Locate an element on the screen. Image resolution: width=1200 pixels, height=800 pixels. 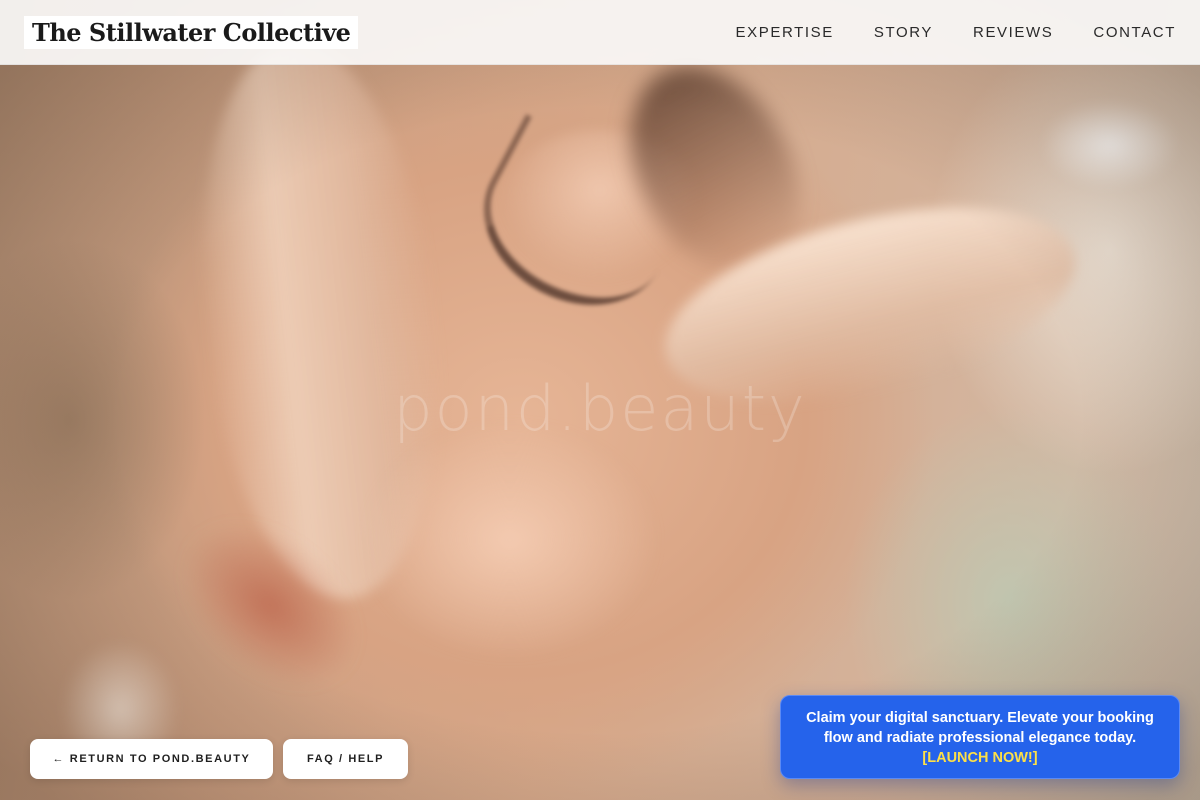
nav-item-reviews: REVIEWS is located at coordinates (1013, 32).